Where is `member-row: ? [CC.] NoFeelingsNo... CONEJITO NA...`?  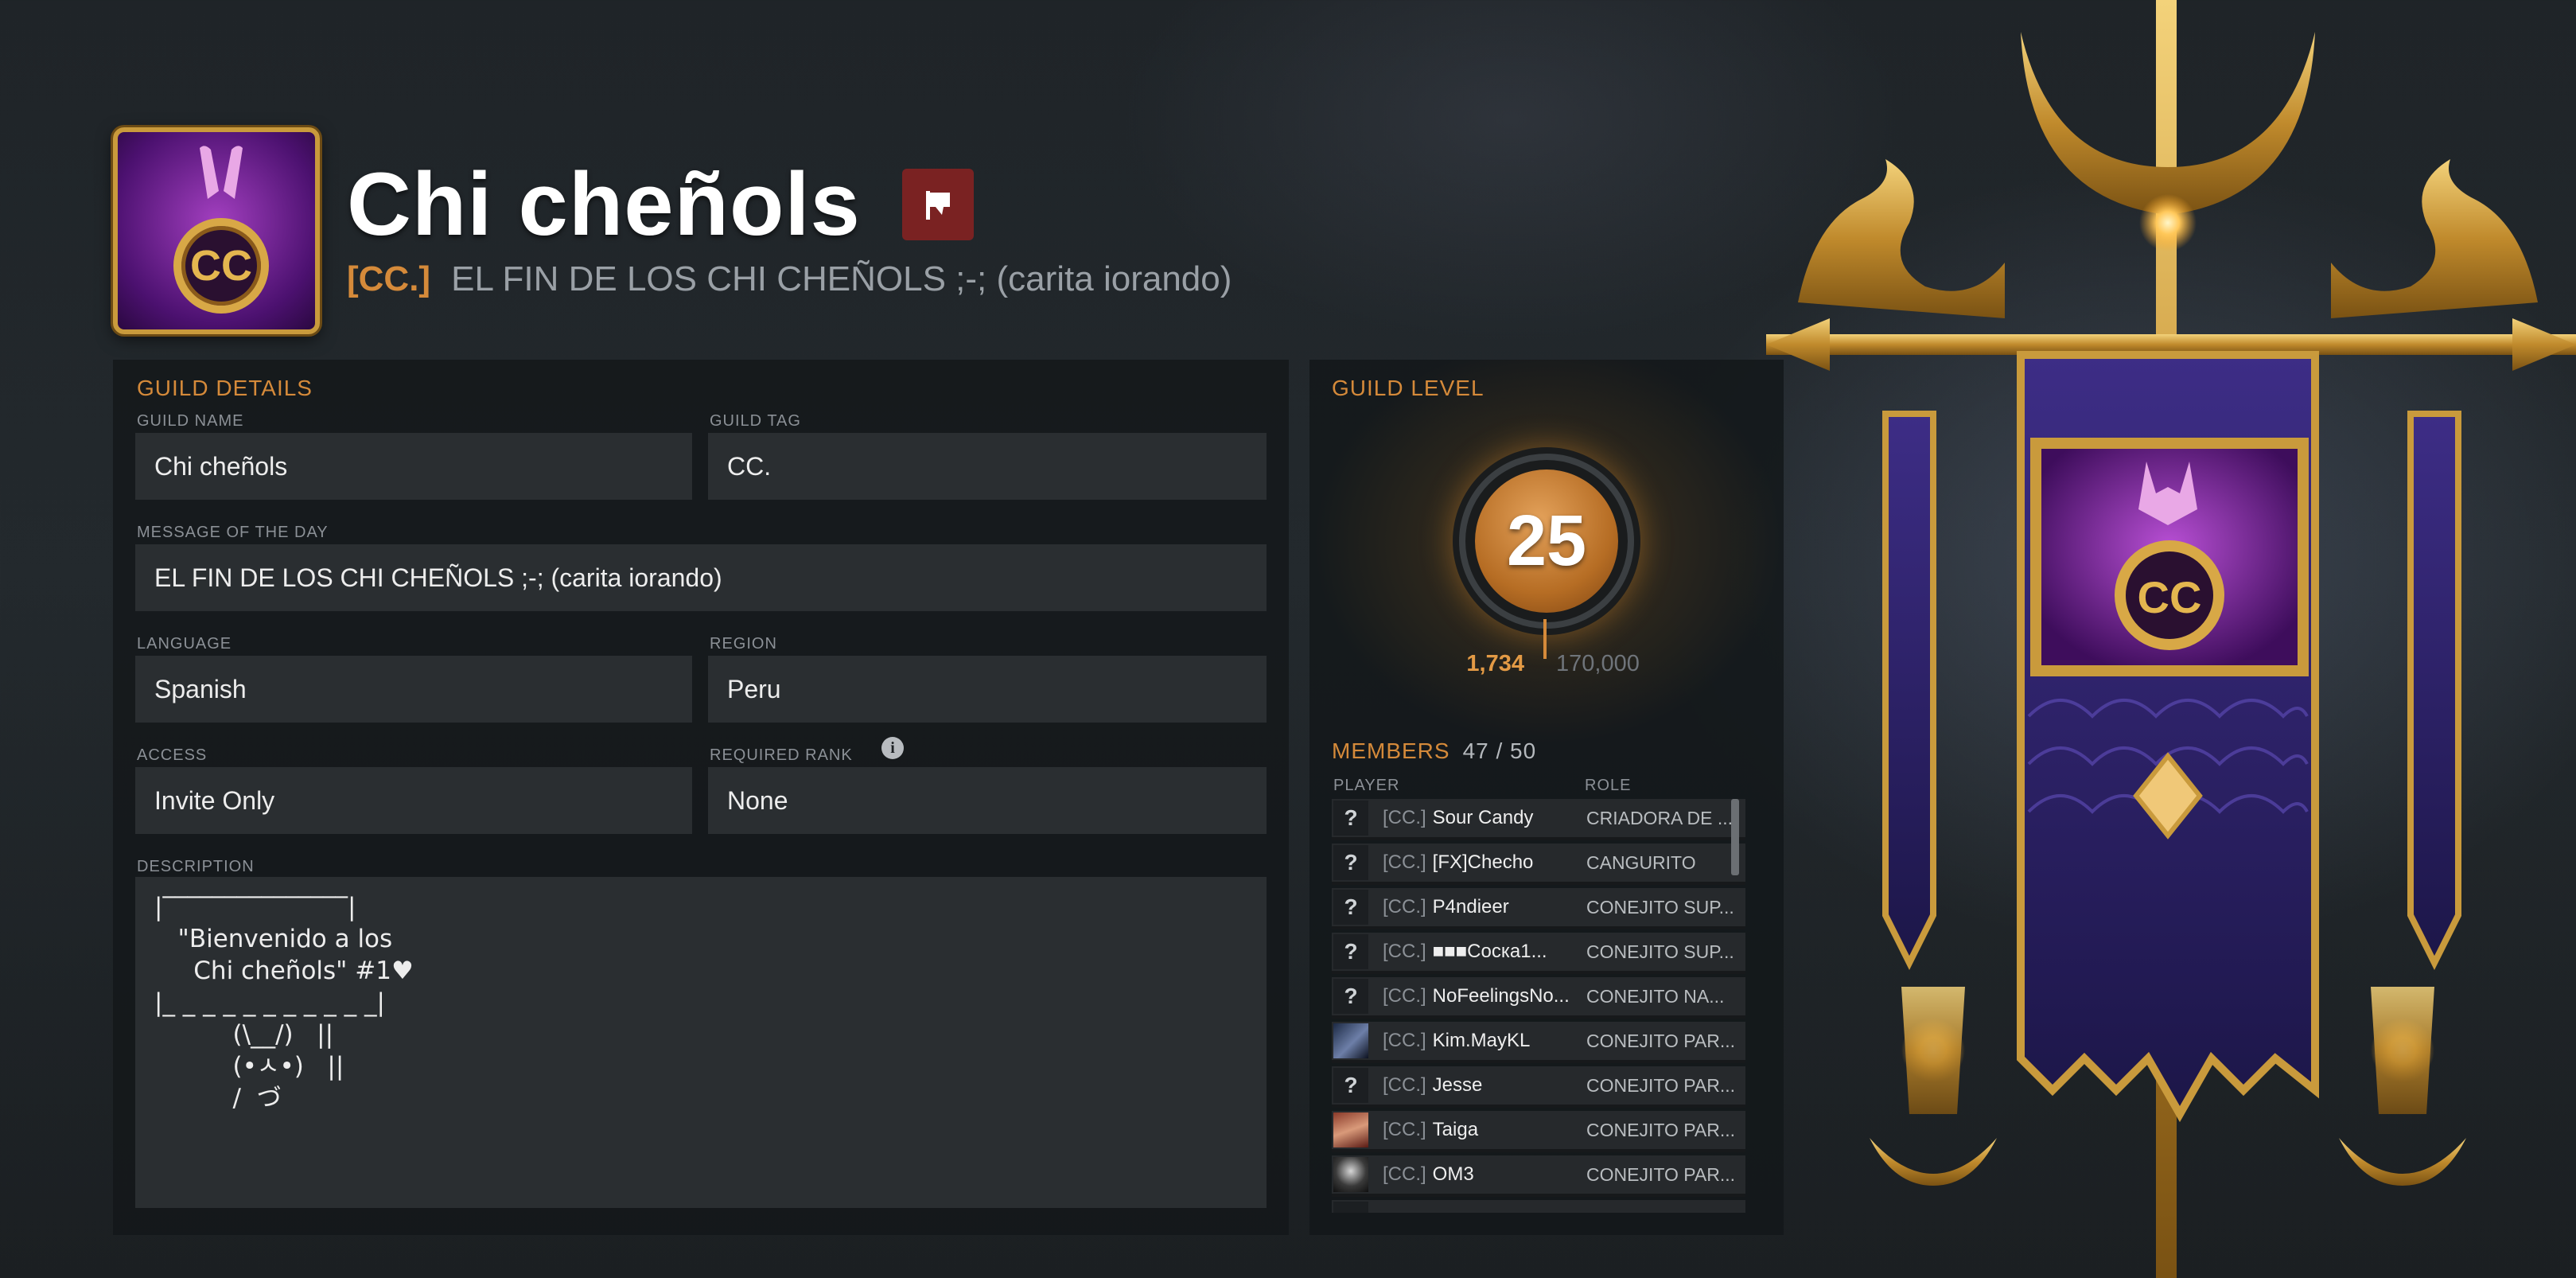 member-row: ? [CC.] NoFeelingsNo... CONEJITO NA... is located at coordinates (1539, 998).